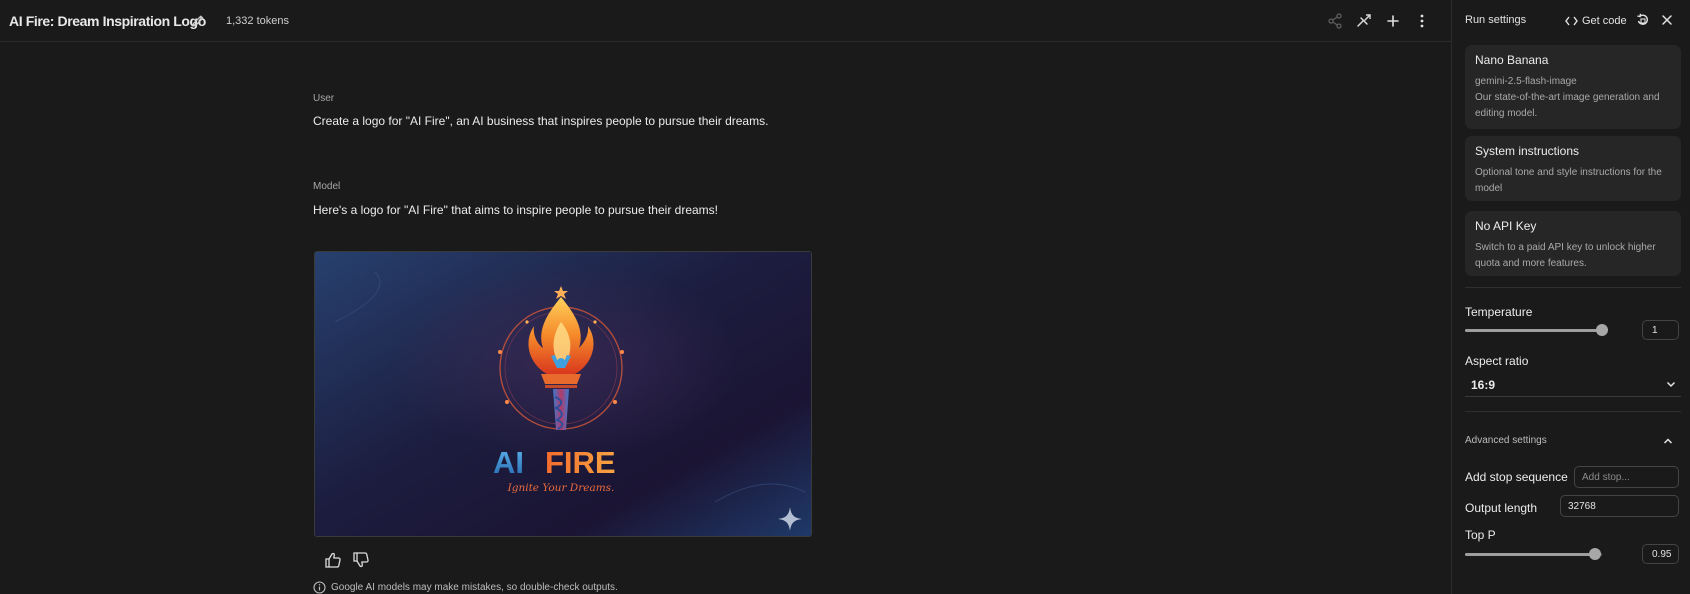  What do you see at coordinates (1516, 477) in the screenshot?
I see `stop-sequence-label: Add stop sequence` at bounding box center [1516, 477].